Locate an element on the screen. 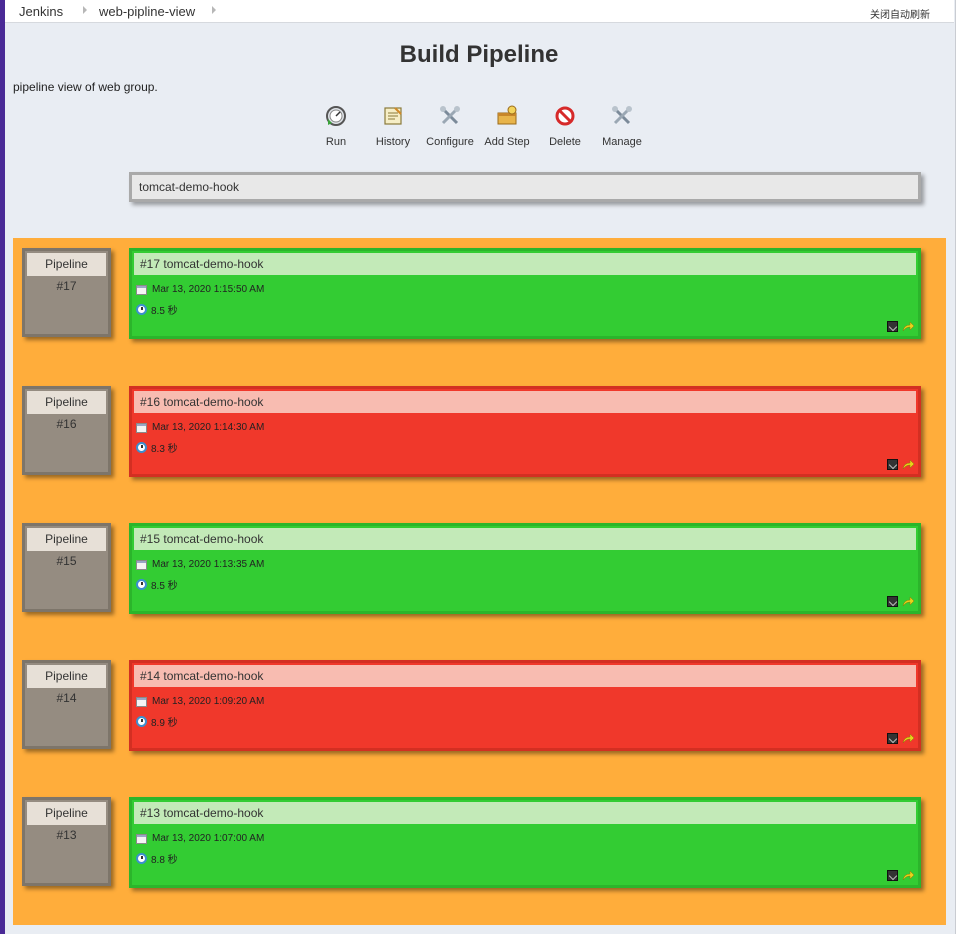 The image size is (958, 934). build-date: Mar 13, 2020 1:09:20 AM is located at coordinates (208, 701).